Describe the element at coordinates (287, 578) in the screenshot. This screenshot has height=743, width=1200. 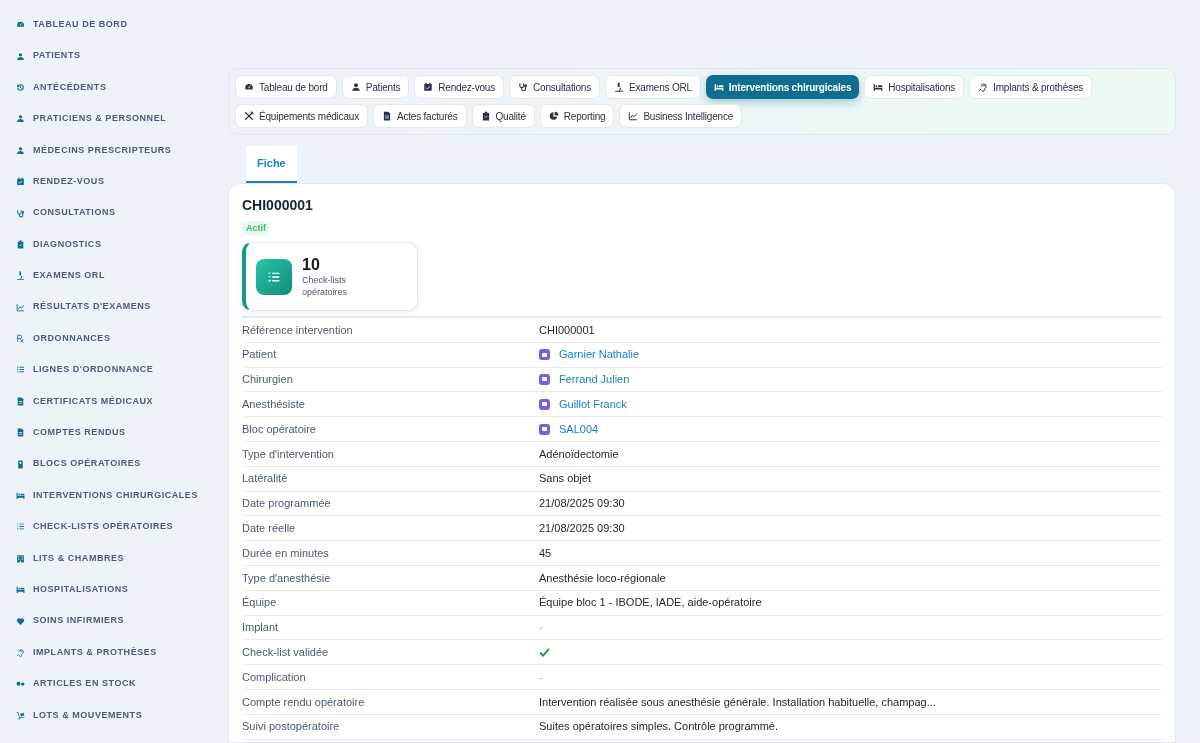
I see `field-label: Type d'anesthésie` at that location.